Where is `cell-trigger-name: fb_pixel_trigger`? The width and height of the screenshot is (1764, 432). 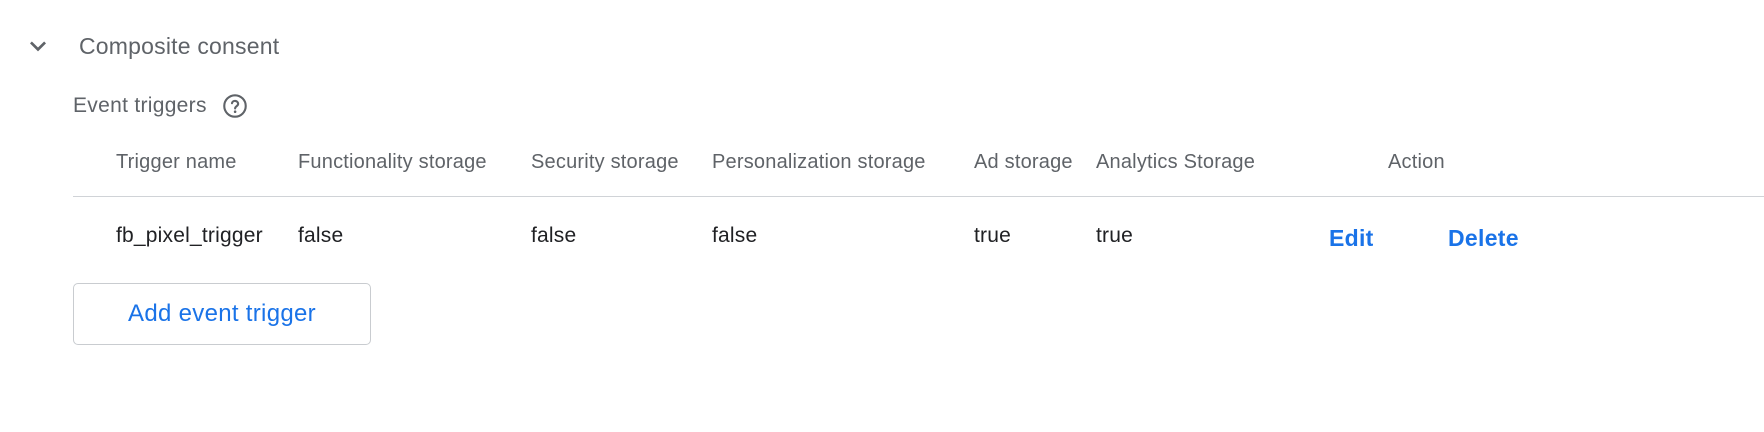 cell-trigger-name: fb_pixel_trigger is located at coordinates (189, 235).